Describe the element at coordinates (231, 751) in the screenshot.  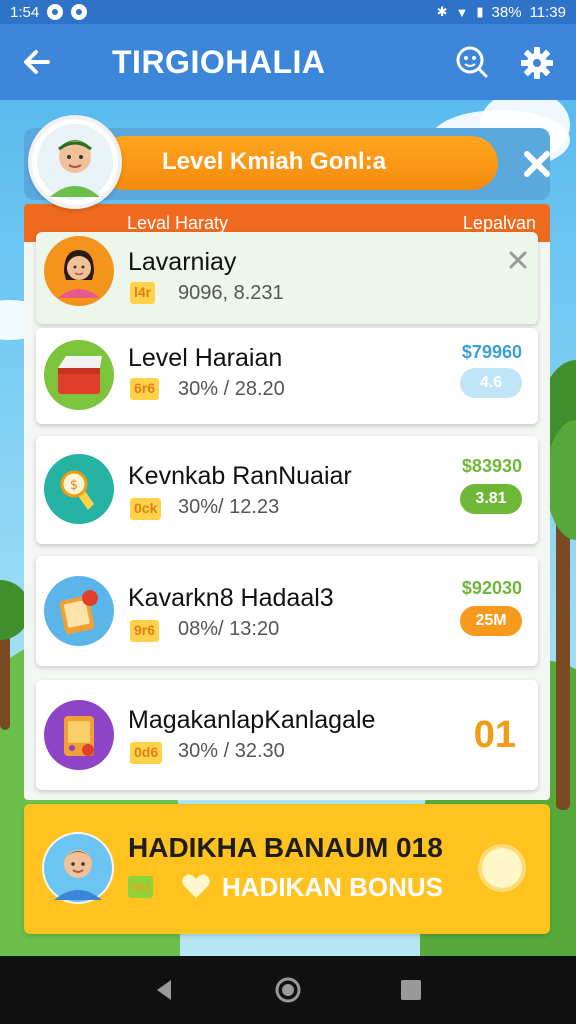
I see `item-subtitle: 30% / 32.30` at that location.